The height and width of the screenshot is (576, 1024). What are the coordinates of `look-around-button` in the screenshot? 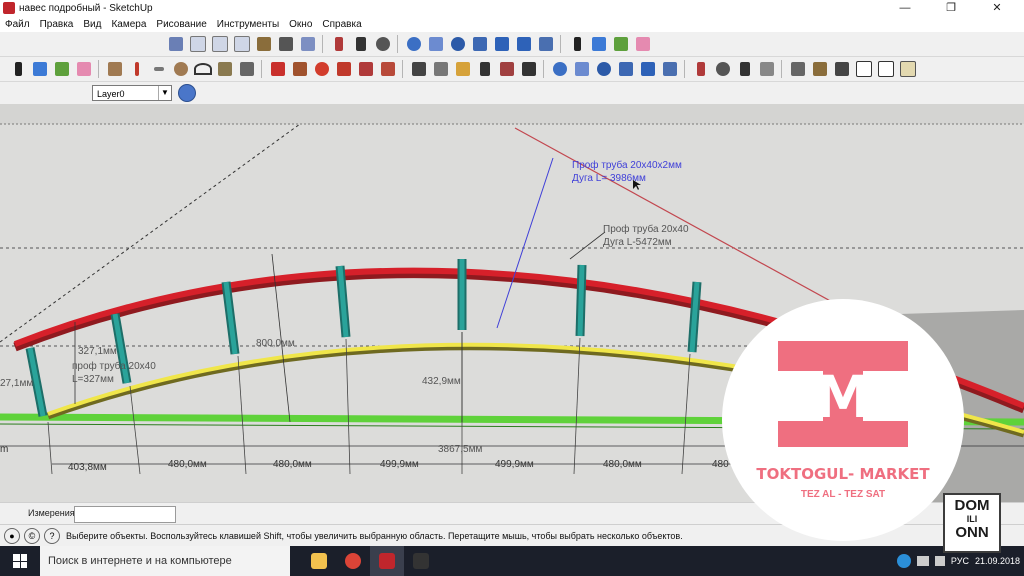 It's located at (383, 44).